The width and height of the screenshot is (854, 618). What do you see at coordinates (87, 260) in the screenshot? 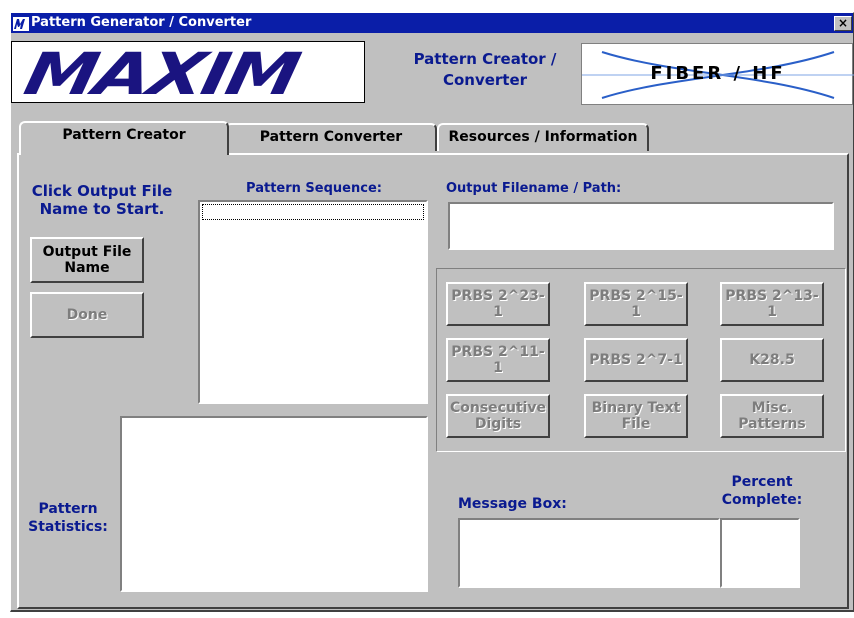
I see `output-file-name-button: Output File Name` at bounding box center [87, 260].